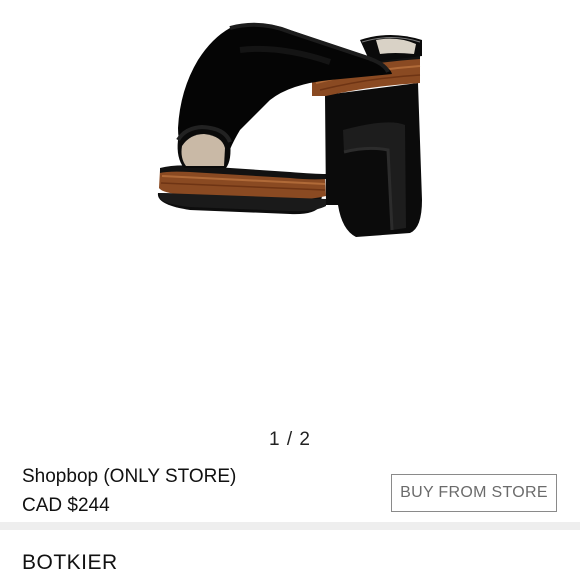 Image resolution: width=580 pixels, height=580 pixels. I want to click on store-name: Shopbop (ONLY STORE), so click(129, 476).